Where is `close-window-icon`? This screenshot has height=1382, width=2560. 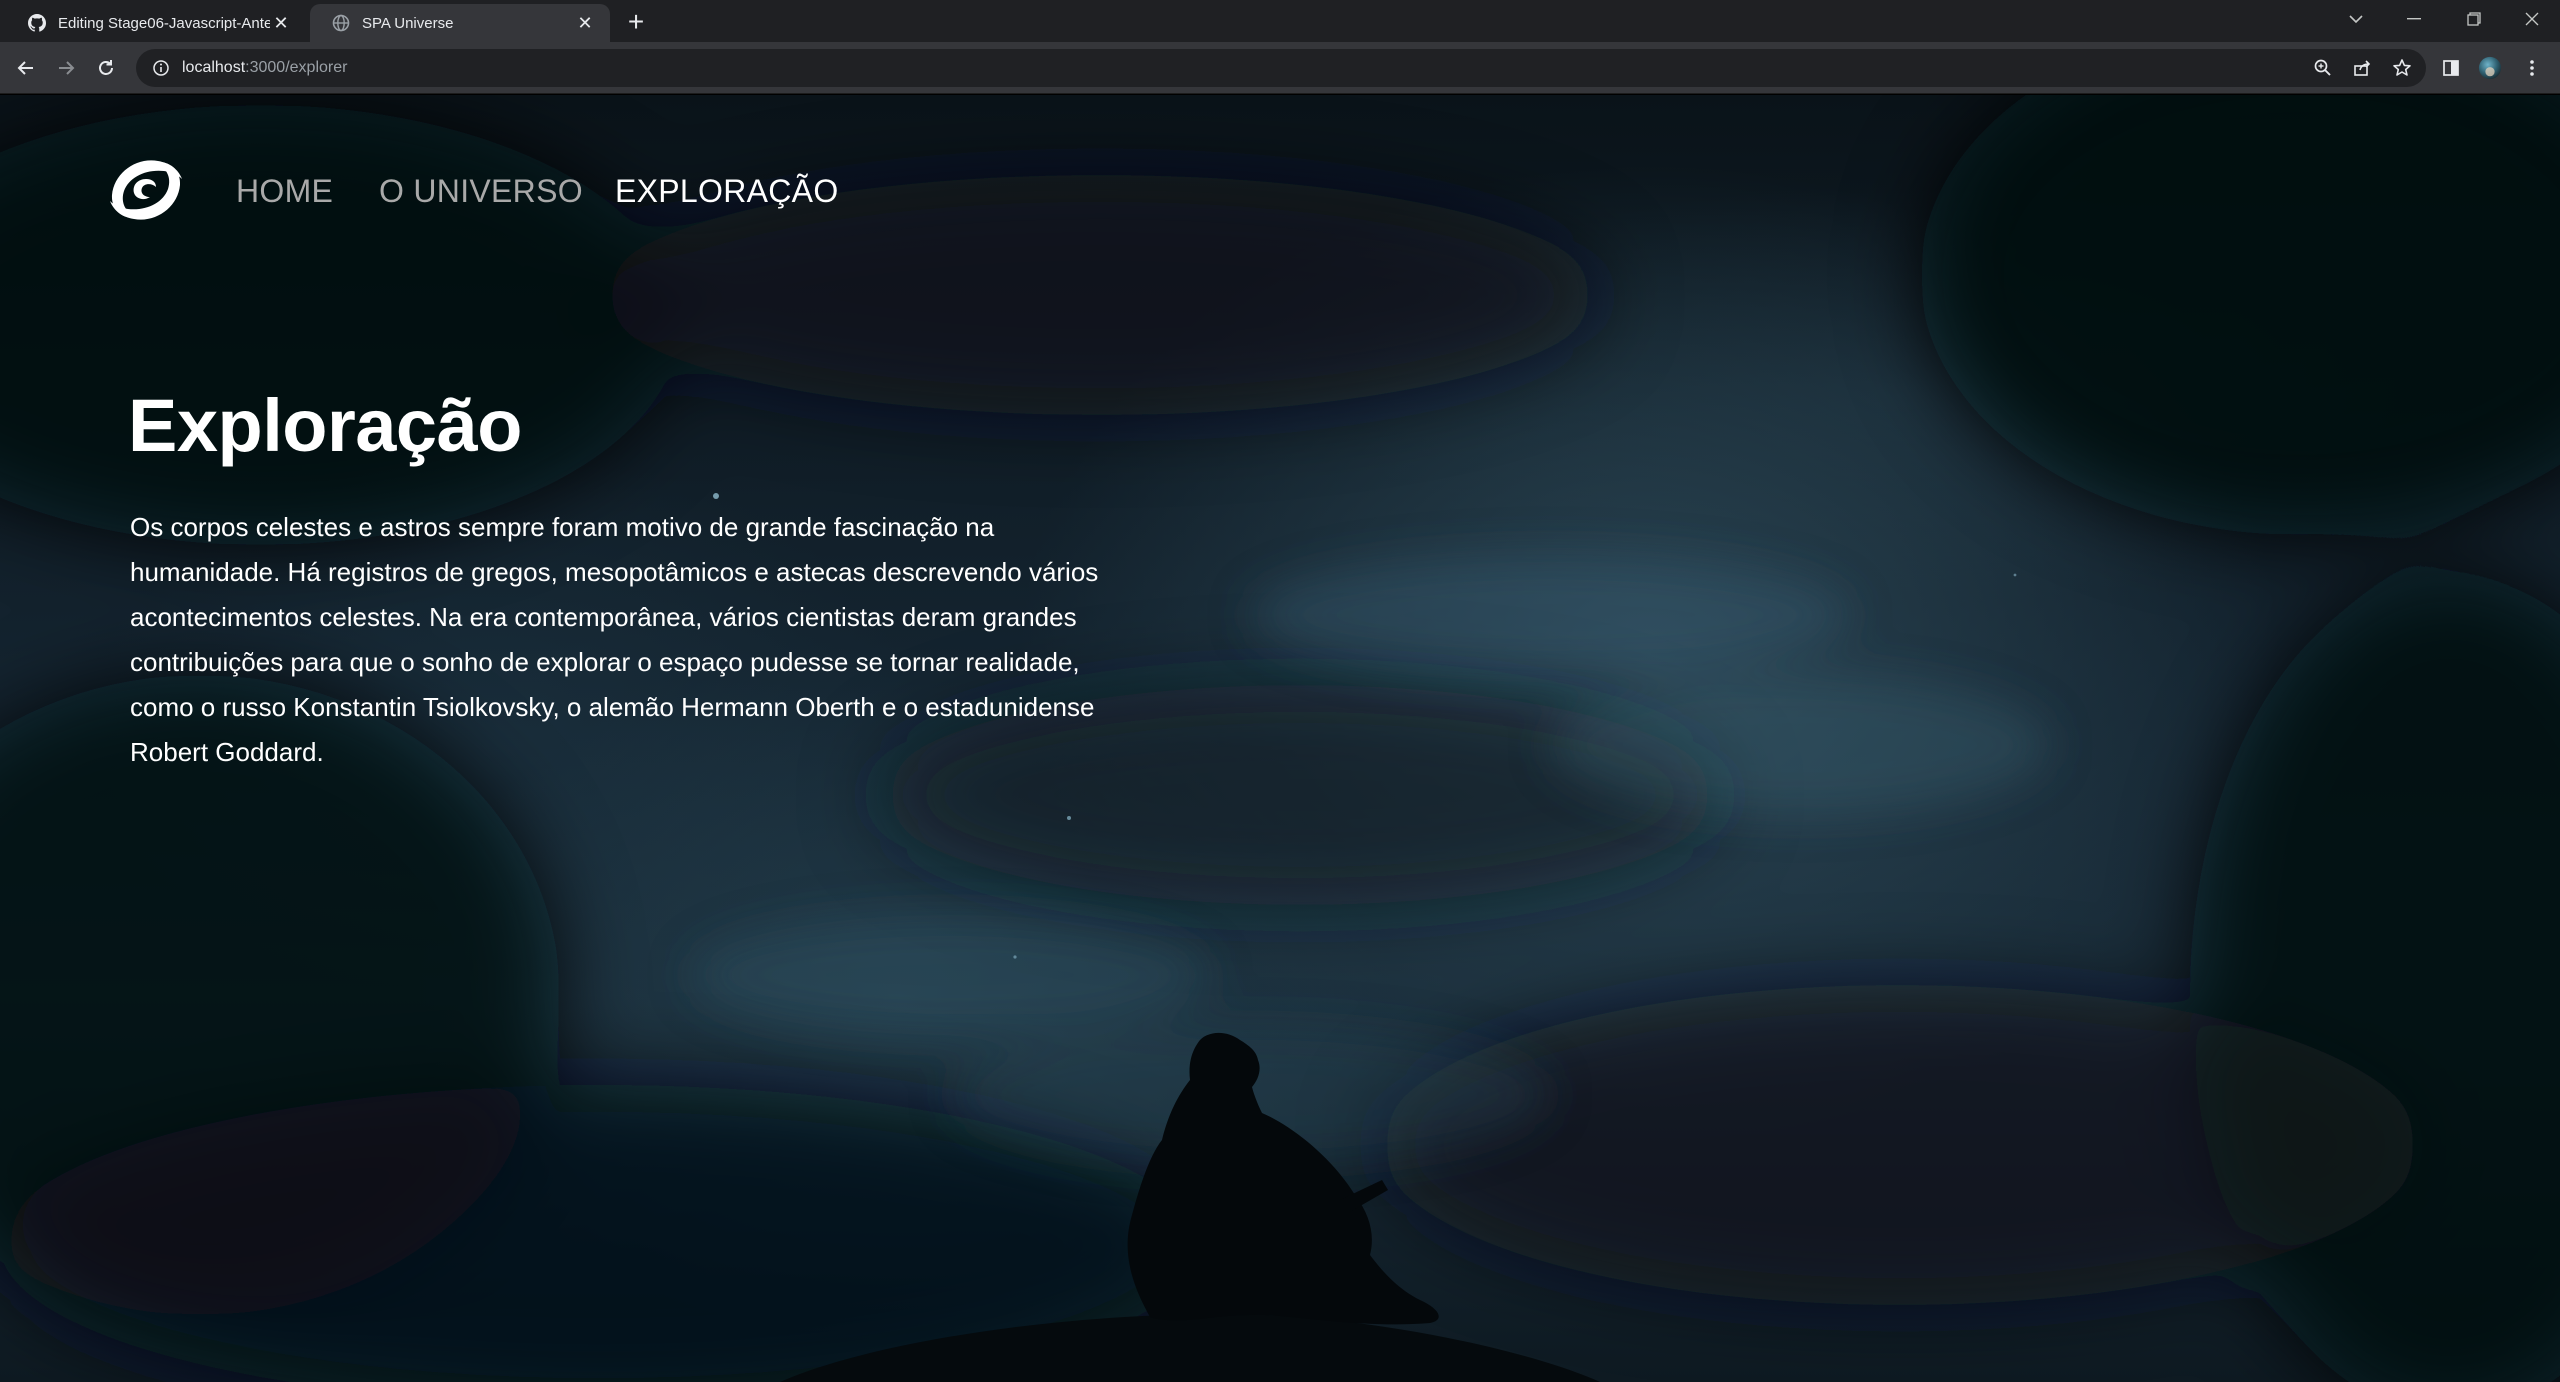
close-window-icon is located at coordinates (2532, 19).